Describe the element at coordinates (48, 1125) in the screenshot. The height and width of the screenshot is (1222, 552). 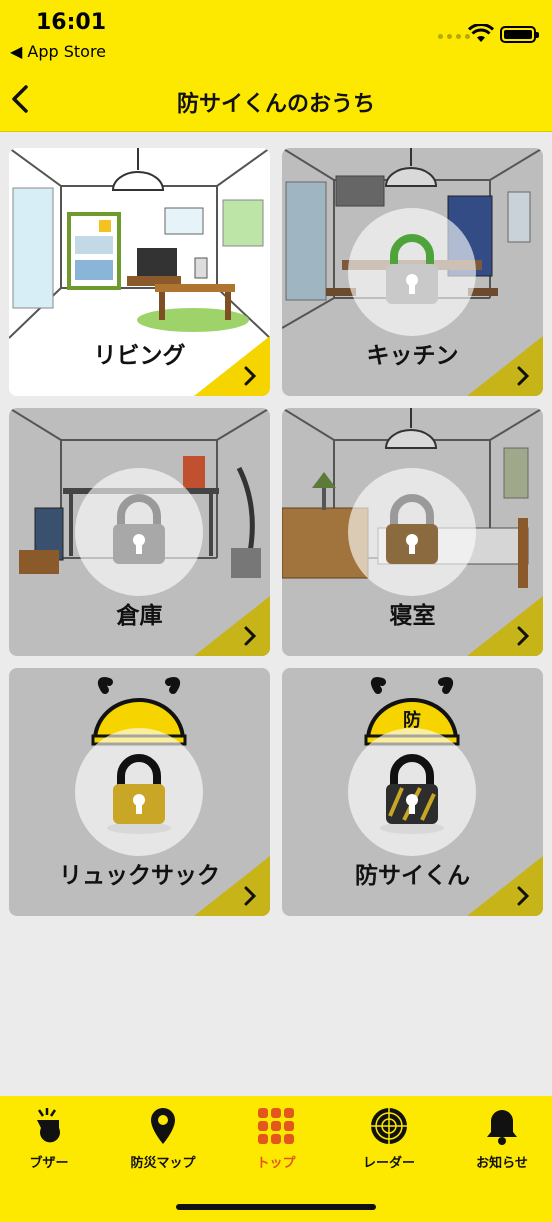
I see `whistle-icon` at that location.